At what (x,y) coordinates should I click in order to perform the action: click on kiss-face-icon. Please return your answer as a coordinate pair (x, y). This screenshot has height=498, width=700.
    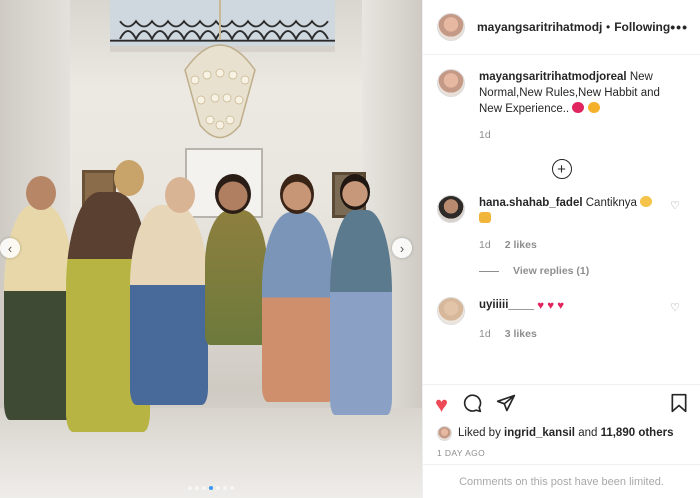
    Looking at the image, I should click on (646, 201).